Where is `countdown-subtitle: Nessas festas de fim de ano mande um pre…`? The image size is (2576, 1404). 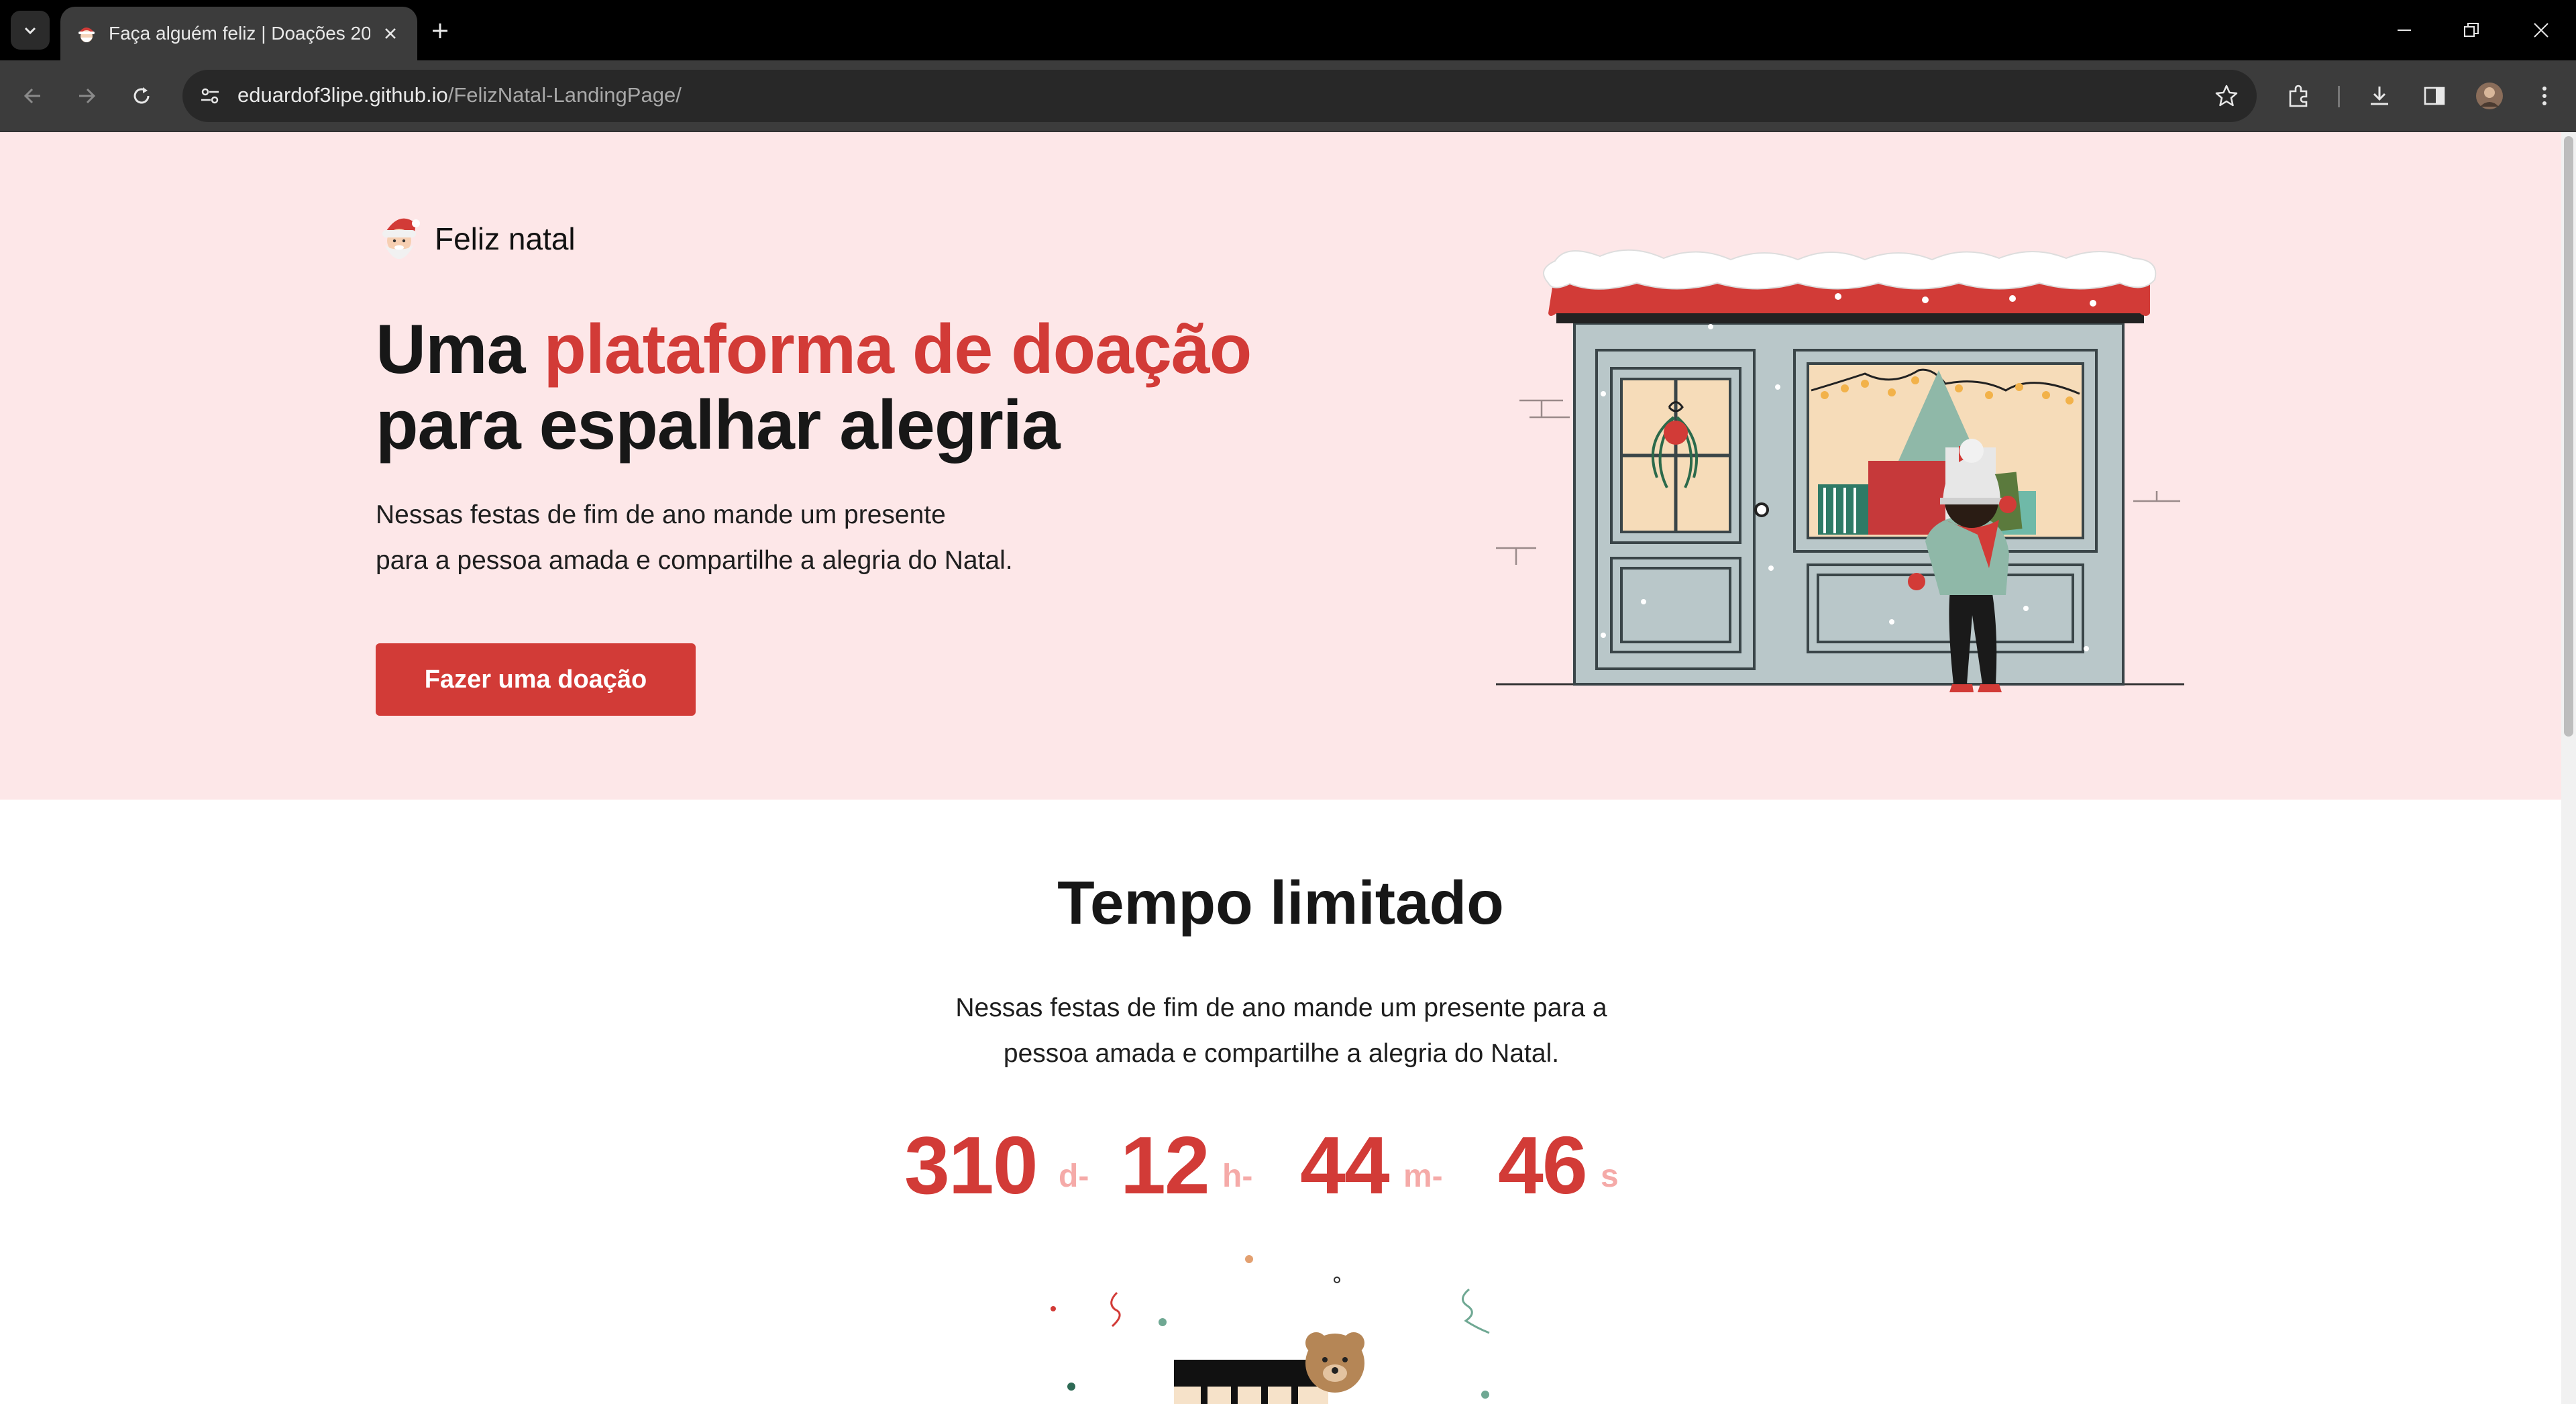 countdown-subtitle: Nessas festas de fim de ano mande um pre… is located at coordinates (1281, 1031).